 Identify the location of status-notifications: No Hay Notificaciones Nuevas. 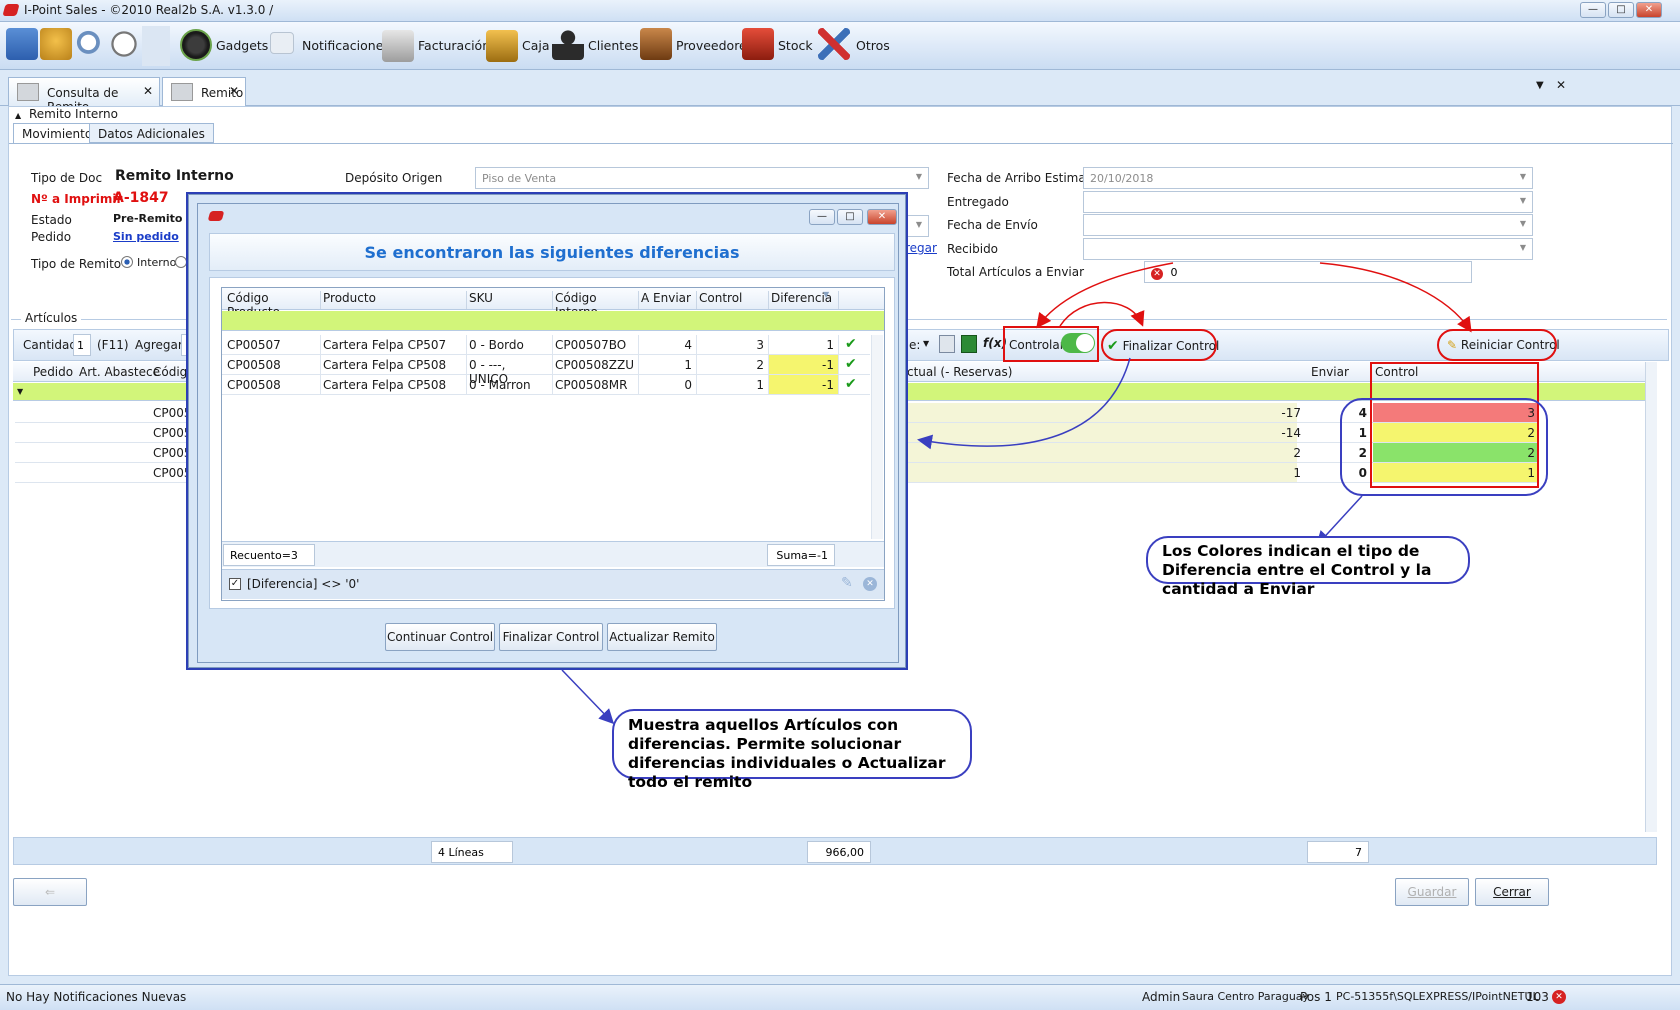
(96, 997).